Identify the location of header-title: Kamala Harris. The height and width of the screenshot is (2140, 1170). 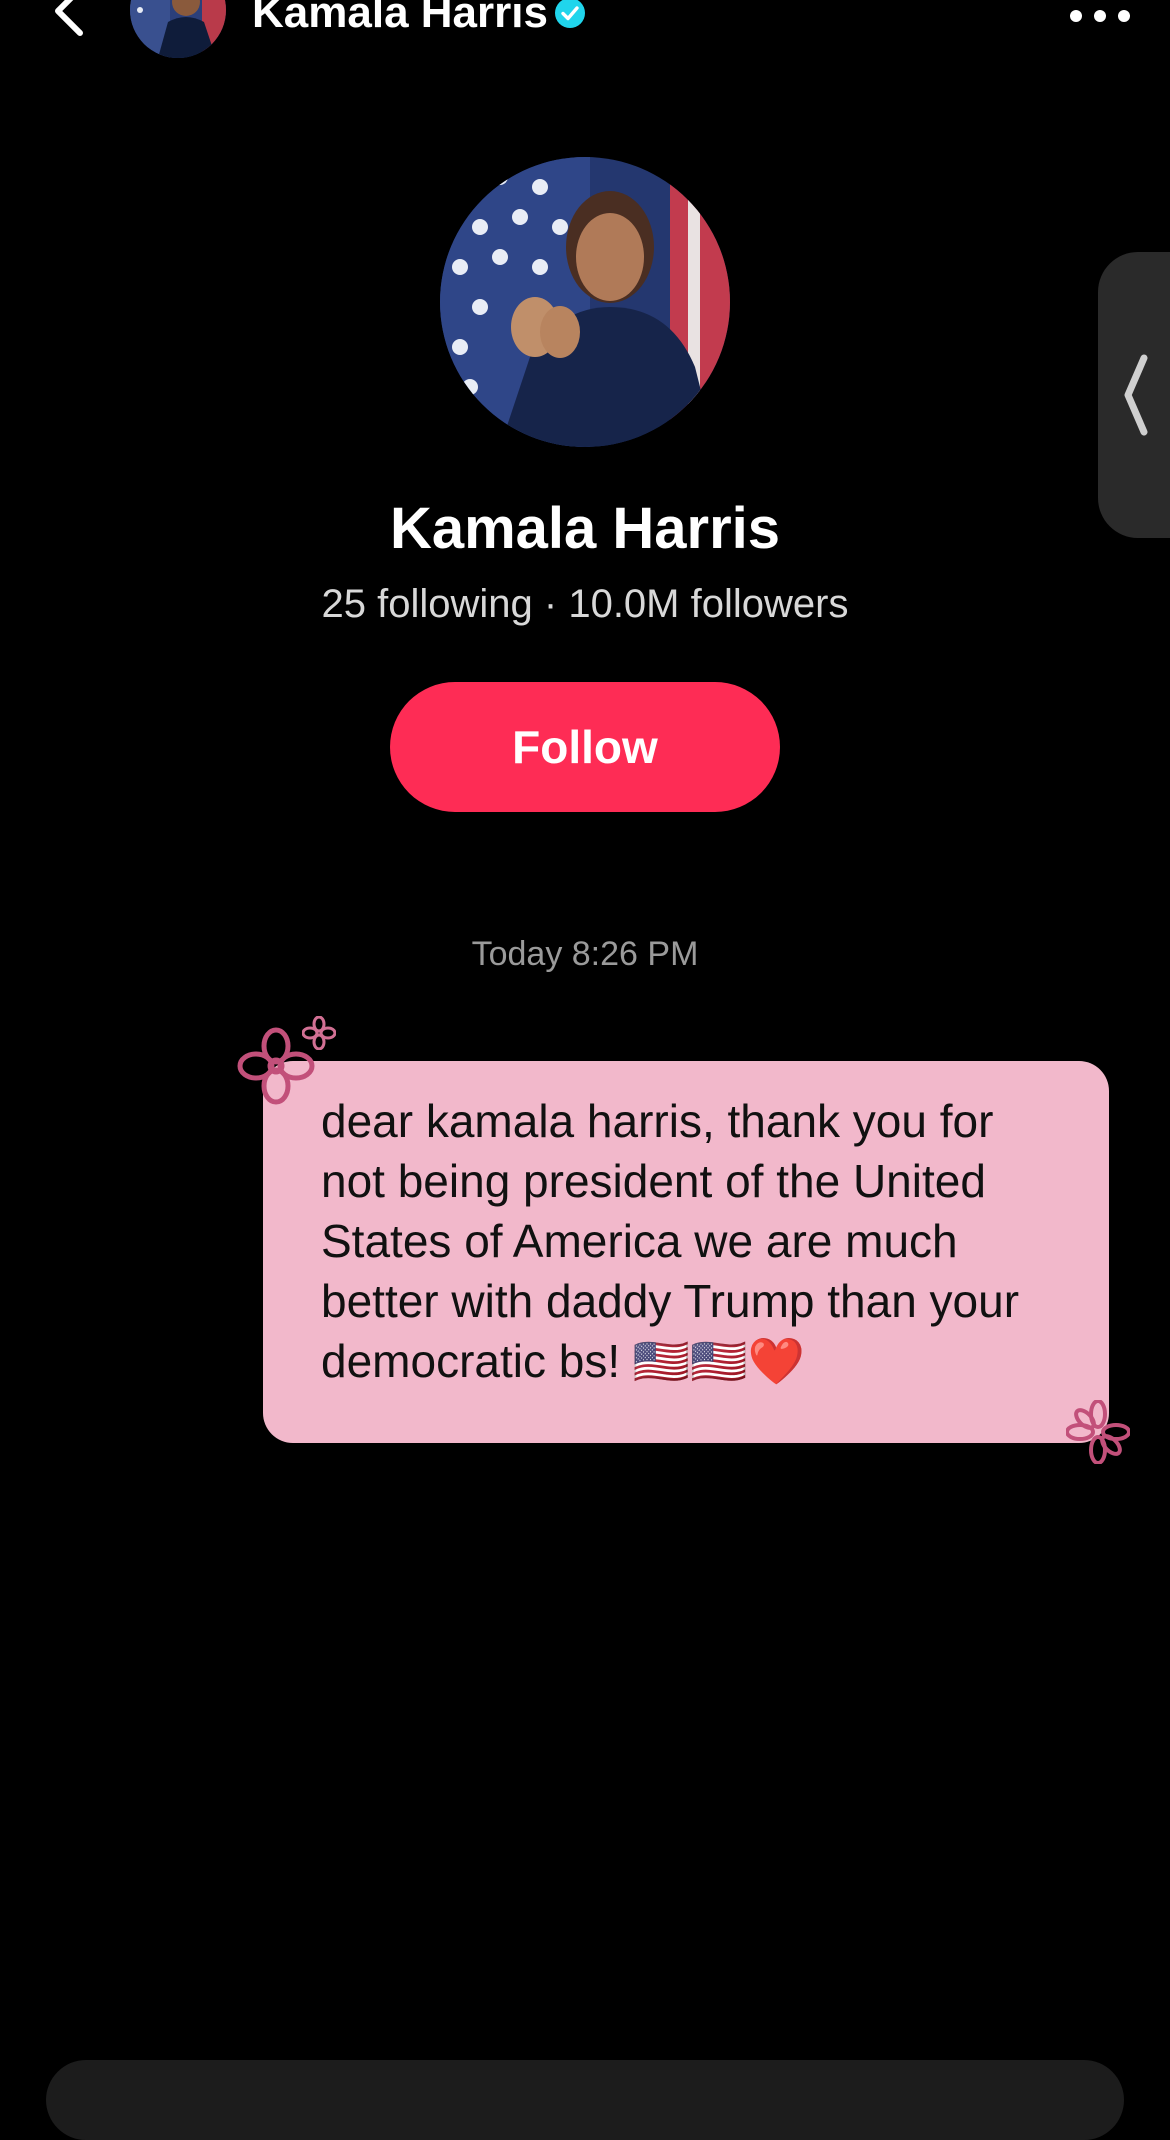
(419, 18).